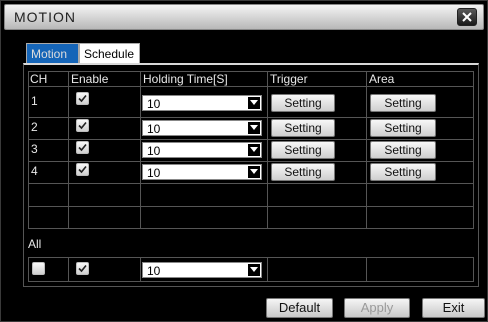  Describe the element at coordinates (382, 79) in the screenshot. I see `header-area: Area` at that location.